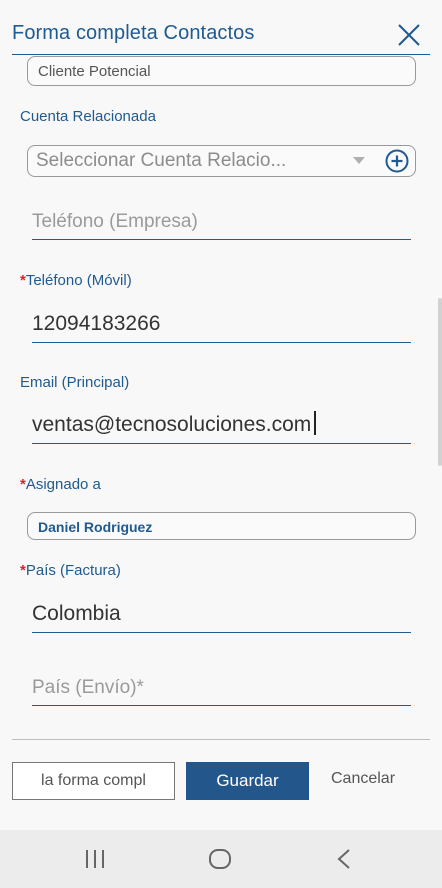 This screenshot has height=888, width=442. Describe the element at coordinates (344, 859) in the screenshot. I see `back-icon` at that location.